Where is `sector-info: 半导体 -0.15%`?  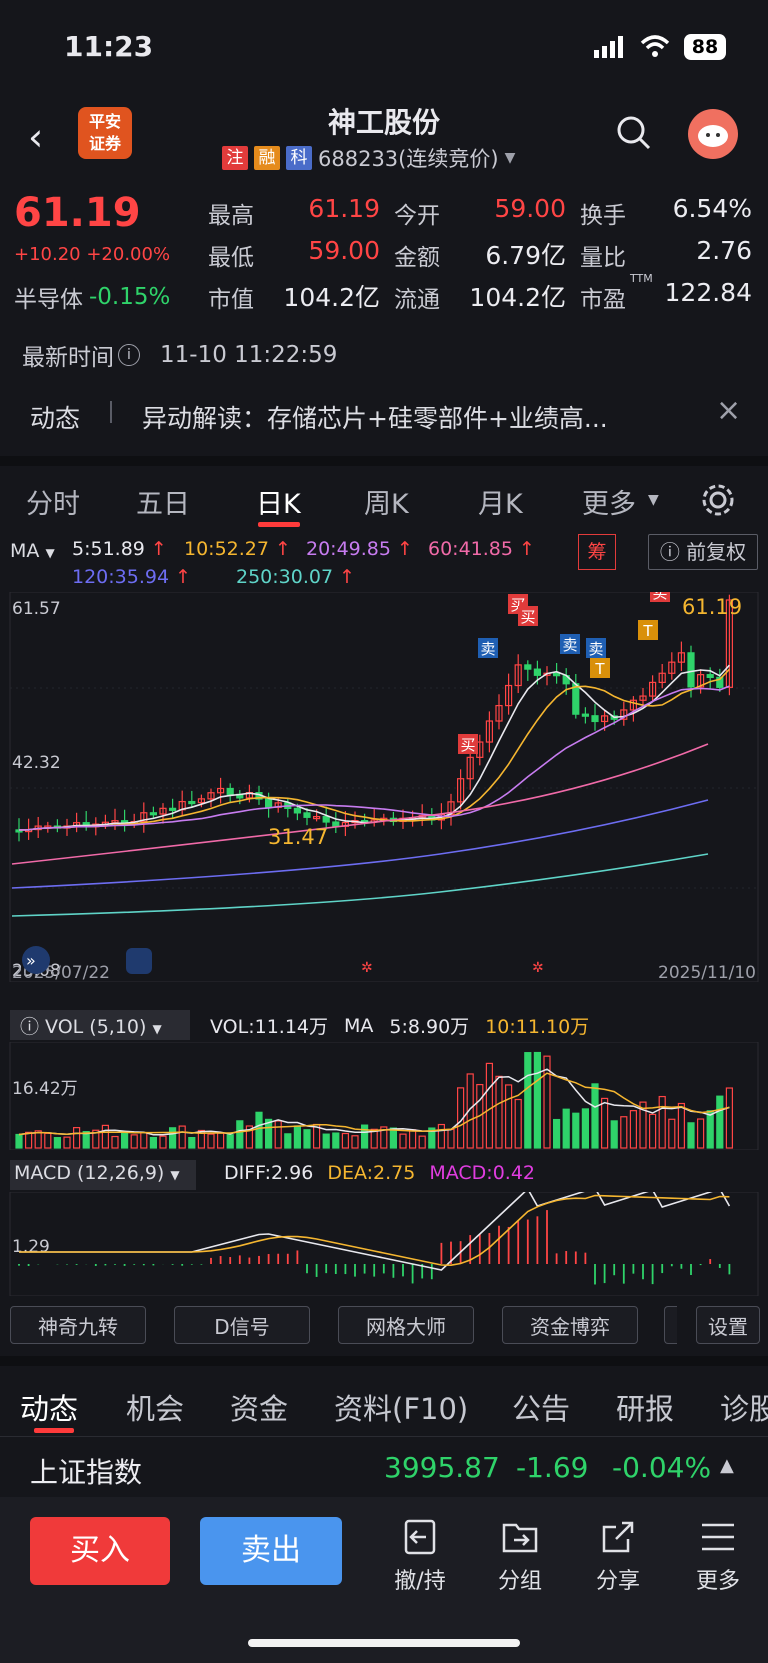 sector-info: 半导体 -0.15% is located at coordinates (92, 297).